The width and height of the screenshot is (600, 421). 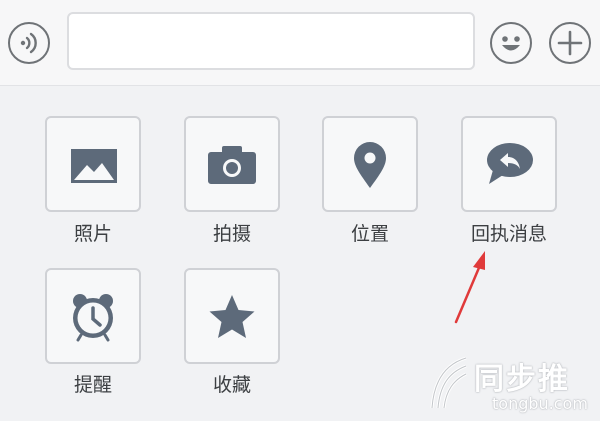 What do you see at coordinates (448, 382) in the screenshot?
I see `tongbu-logo-icon` at bounding box center [448, 382].